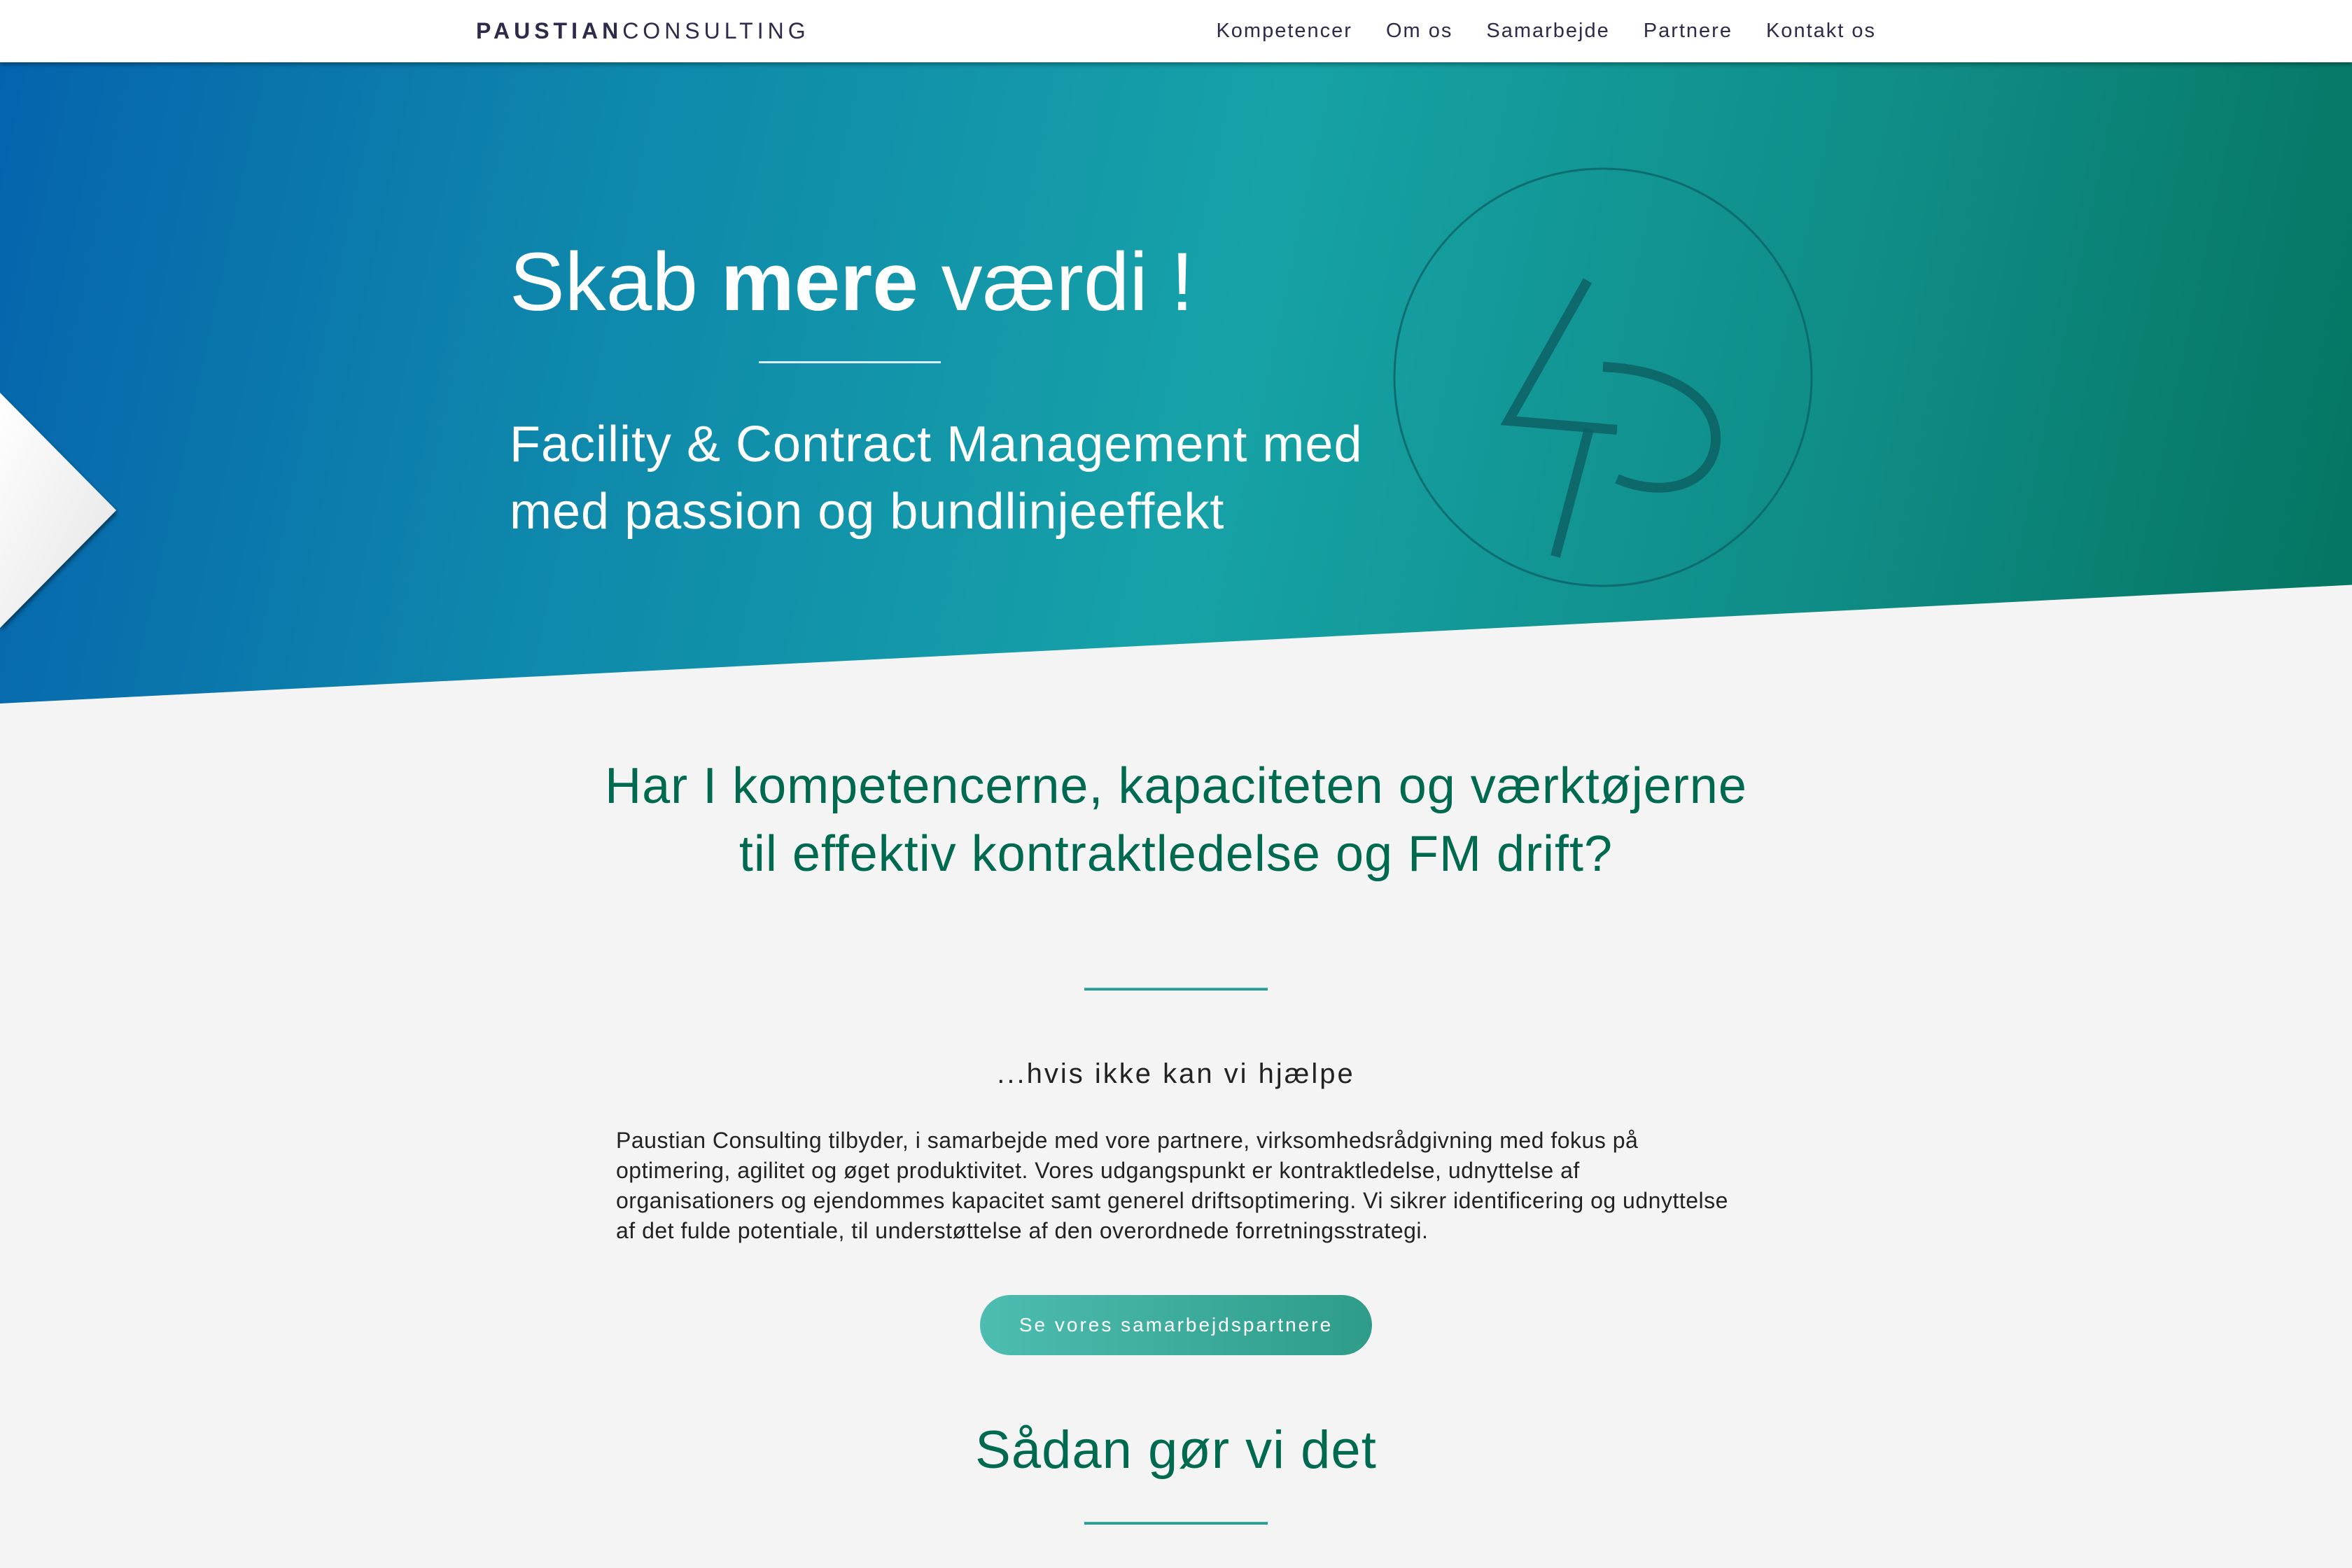  Describe the element at coordinates (716, 30) in the screenshot. I see `brand-name-light: CONSULTING` at that location.